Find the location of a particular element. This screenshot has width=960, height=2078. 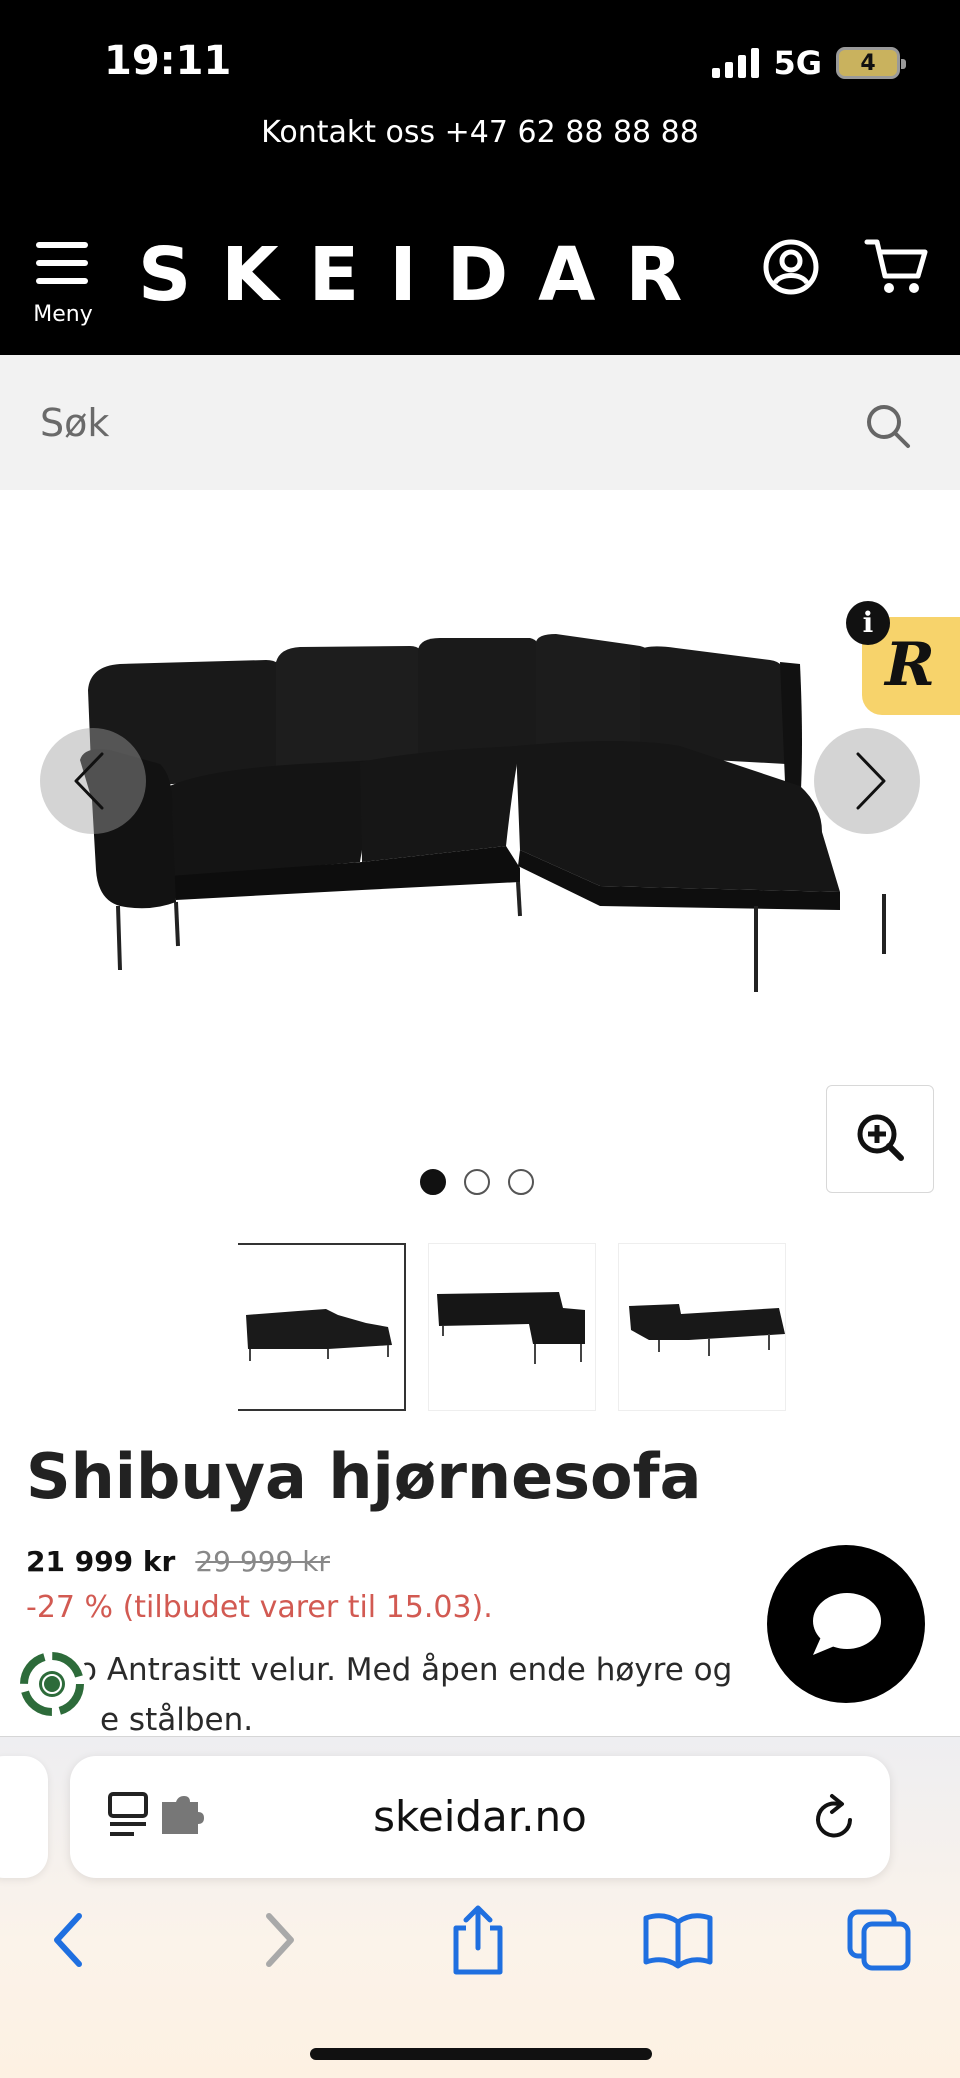

thumbnail-strip is located at coordinates (512, 1327).